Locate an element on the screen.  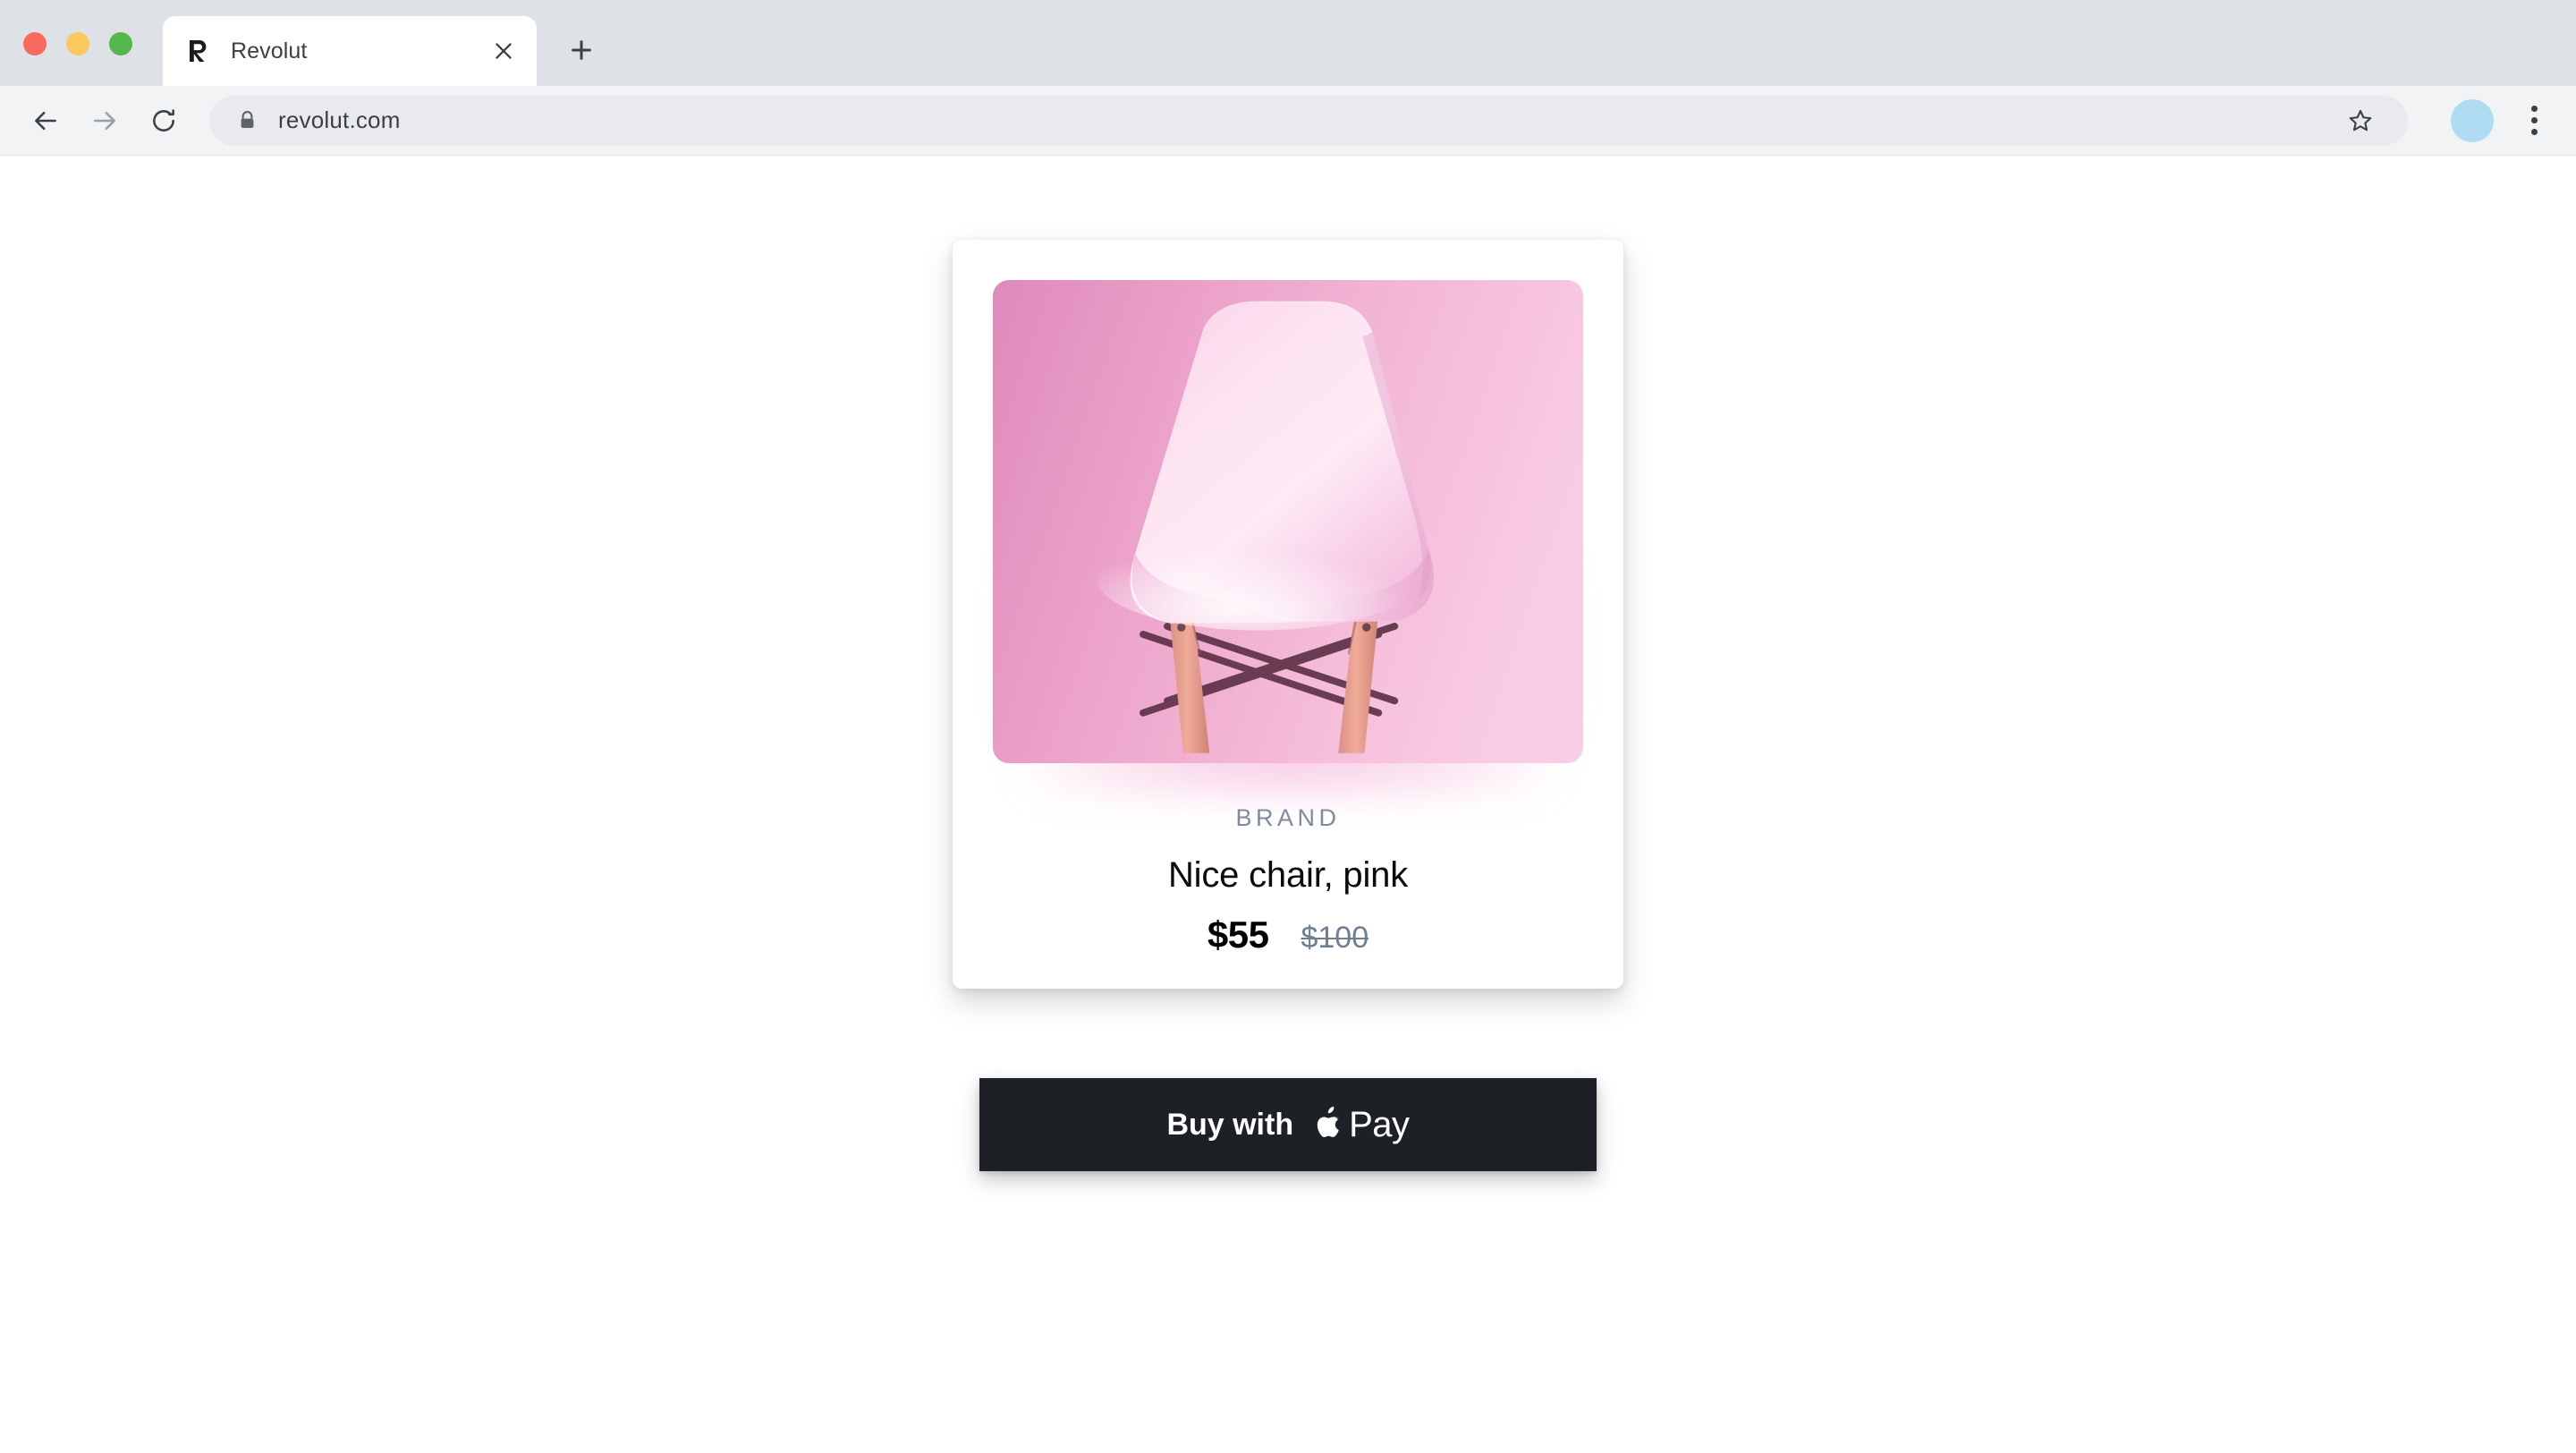
address-bar: revolut.com is located at coordinates (1308, 120).